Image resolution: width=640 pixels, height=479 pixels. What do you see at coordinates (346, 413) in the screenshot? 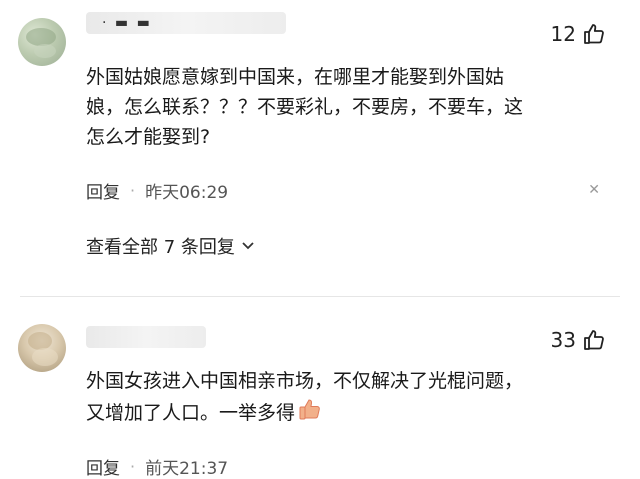
I see `comment-line-with-emoji: 又增加了人口。一举多得` at bounding box center [346, 413].